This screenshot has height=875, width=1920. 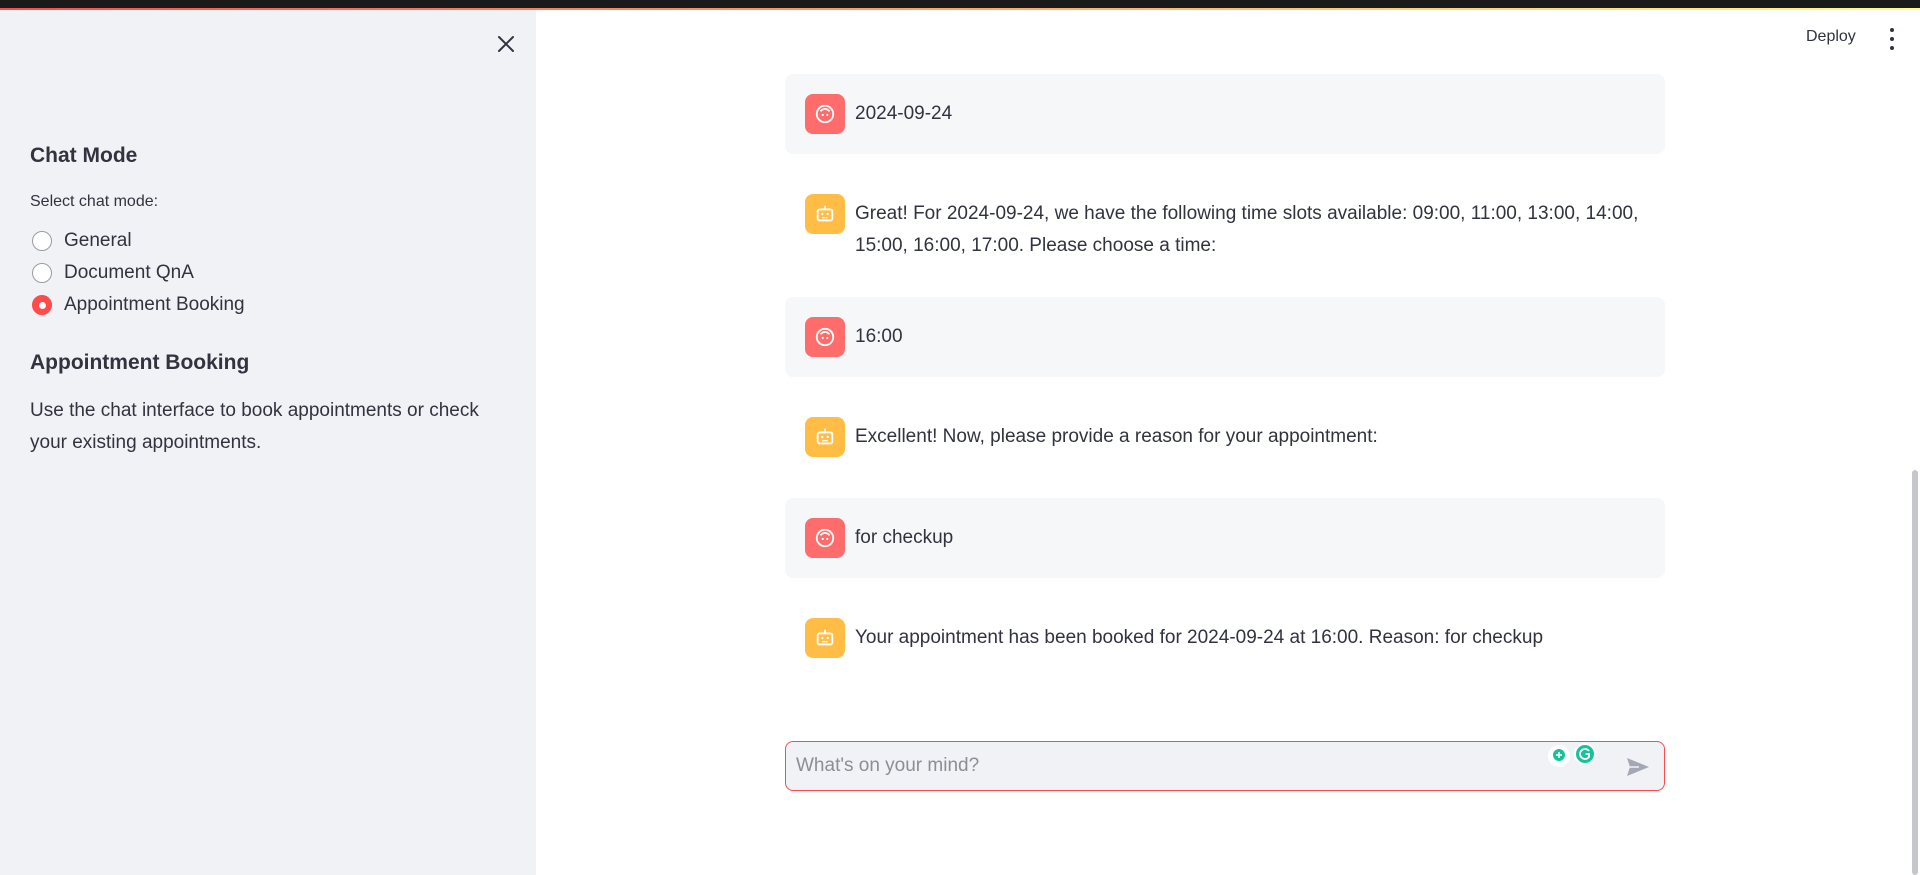 I want to click on chat-message-user: 2024-09-24, so click(x=1225, y=114).